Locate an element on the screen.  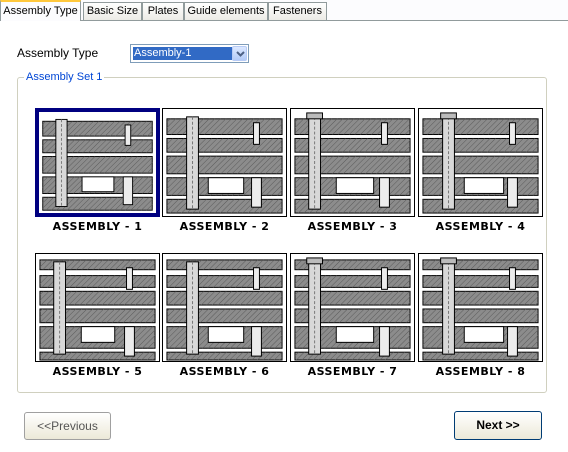
next-button: Next >> is located at coordinates (498, 425).